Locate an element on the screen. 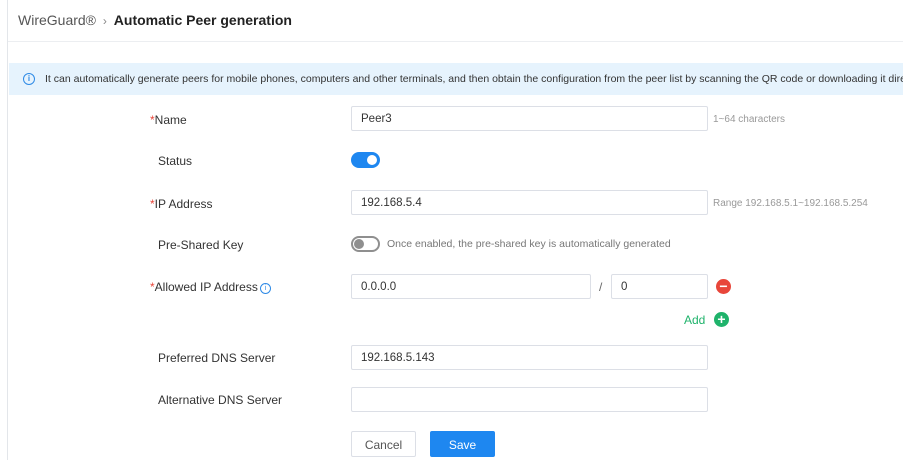 The image size is (903, 460). allowed-ip-label-text: Allowed IP Address is located at coordinates (206, 287).